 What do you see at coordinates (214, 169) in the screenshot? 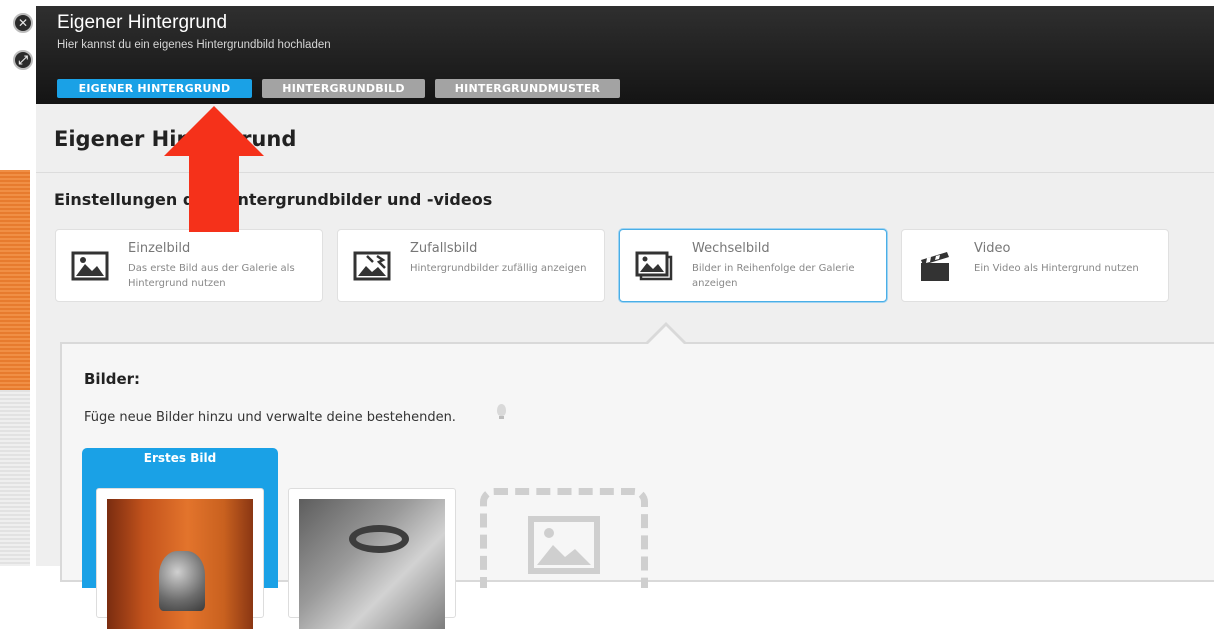
I see `annotation-arrow-icon` at bounding box center [214, 169].